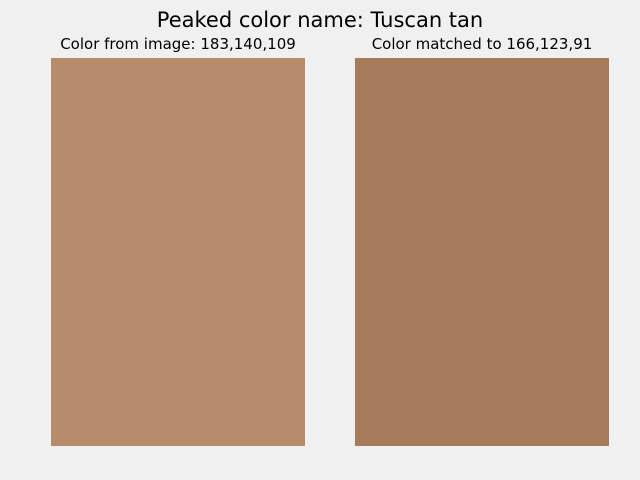  What do you see at coordinates (178, 44) in the screenshot?
I see `image-color-label: Color from image: 183,140,109` at bounding box center [178, 44].